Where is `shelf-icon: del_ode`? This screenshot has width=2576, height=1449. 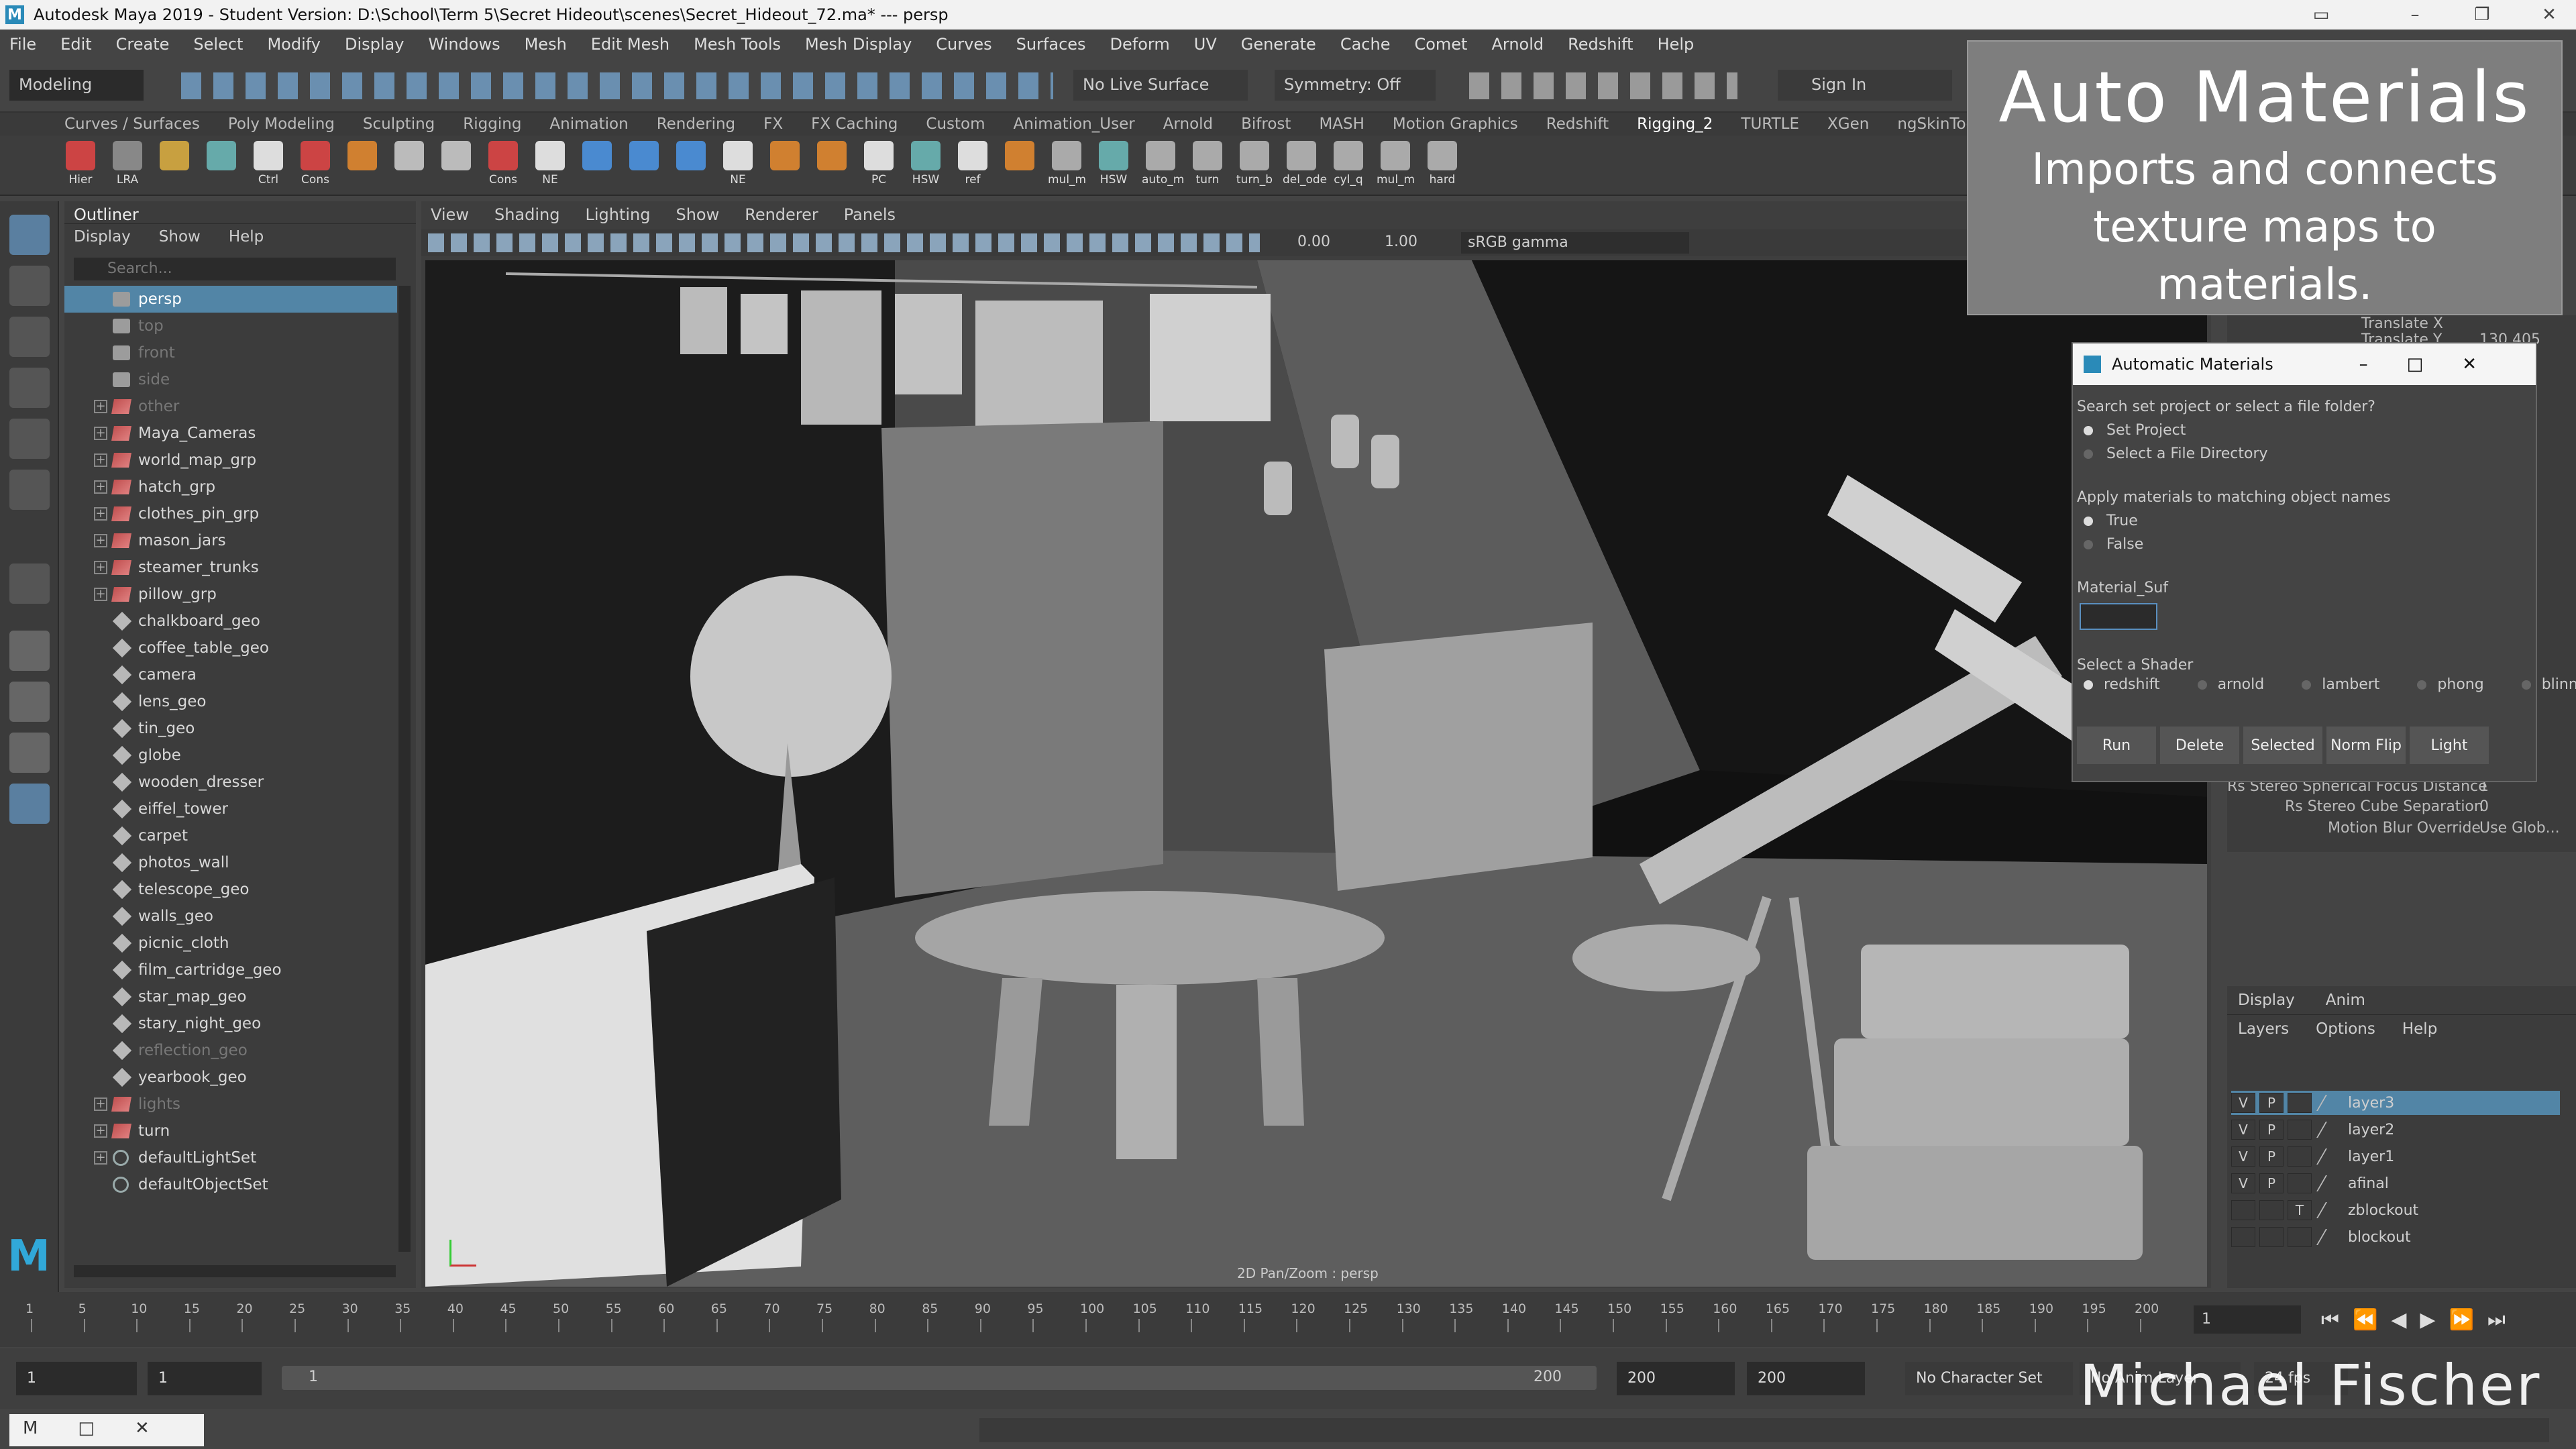 shelf-icon: del_ode is located at coordinates (1305, 168).